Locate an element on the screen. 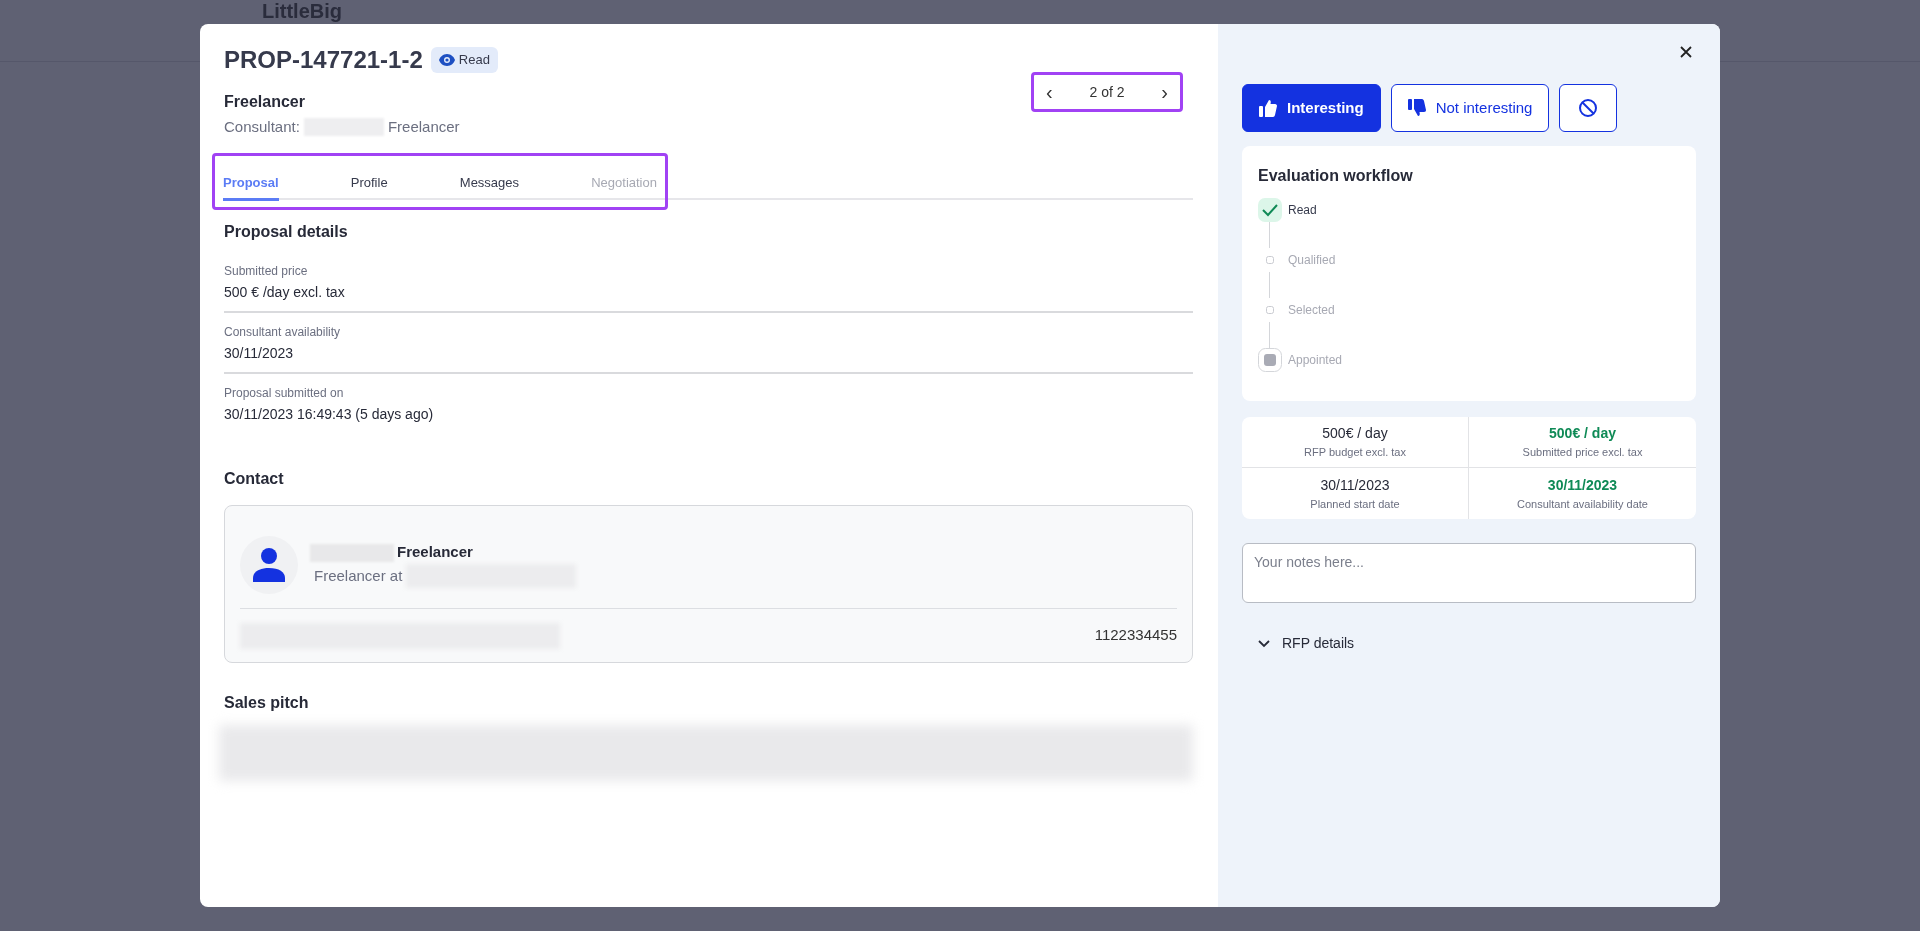 The image size is (1920, 931). field-label: Submitted price is located at coordinates (266, 271).